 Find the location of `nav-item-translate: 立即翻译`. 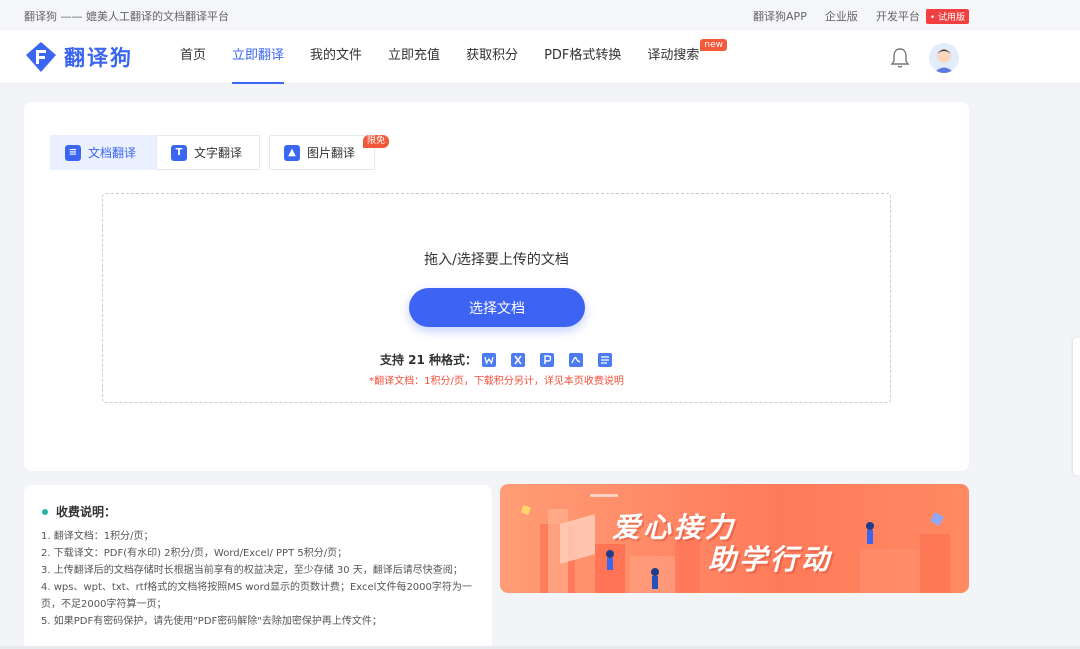

nav-item-translate: 立即翻译 is located at coordinates (258, 57).